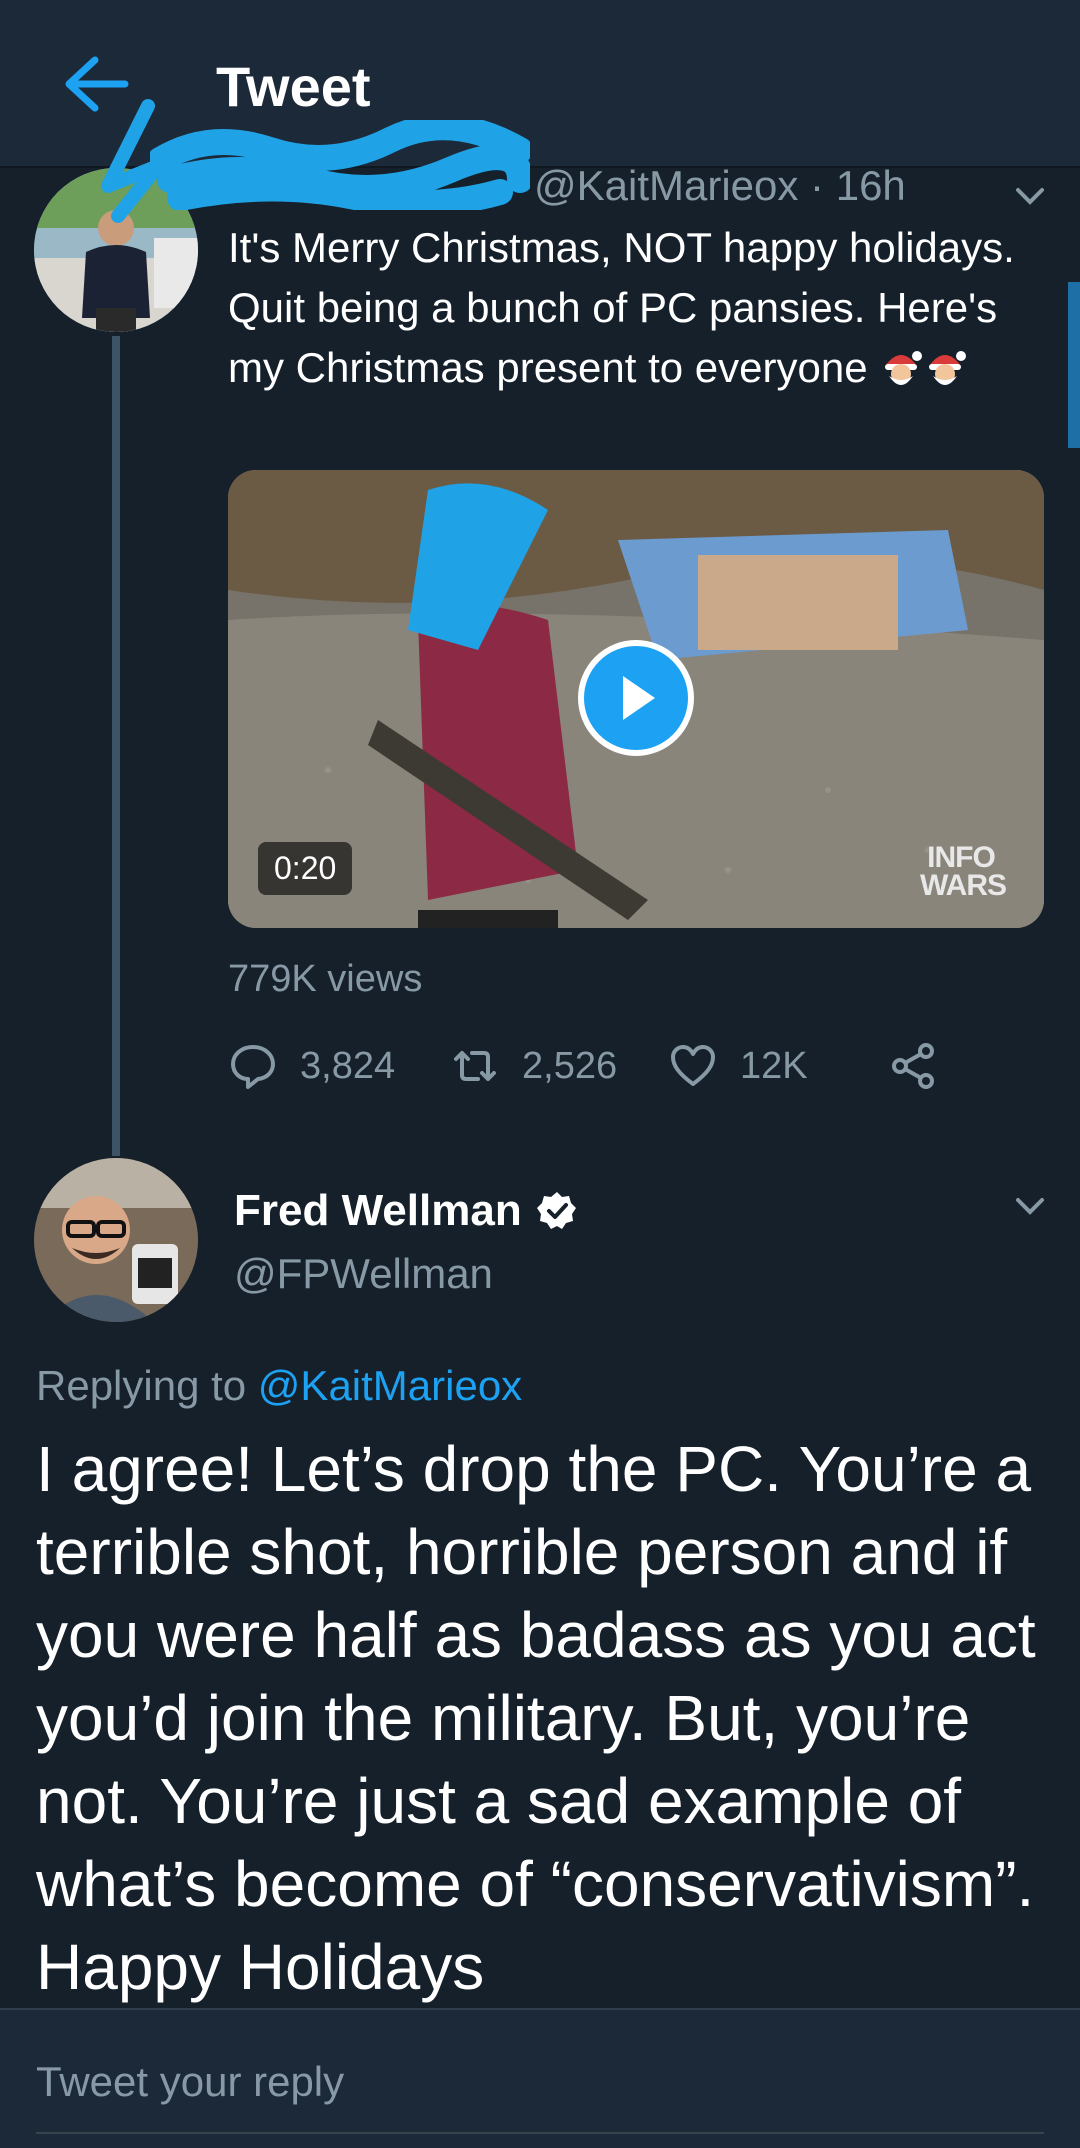 This screenshot has width=1080, height=2148. What do you see at coordinates (390, 1385) in the screenshot?
I see `mention-link: @KaitMarieox` at bounding box center [390, 1385].